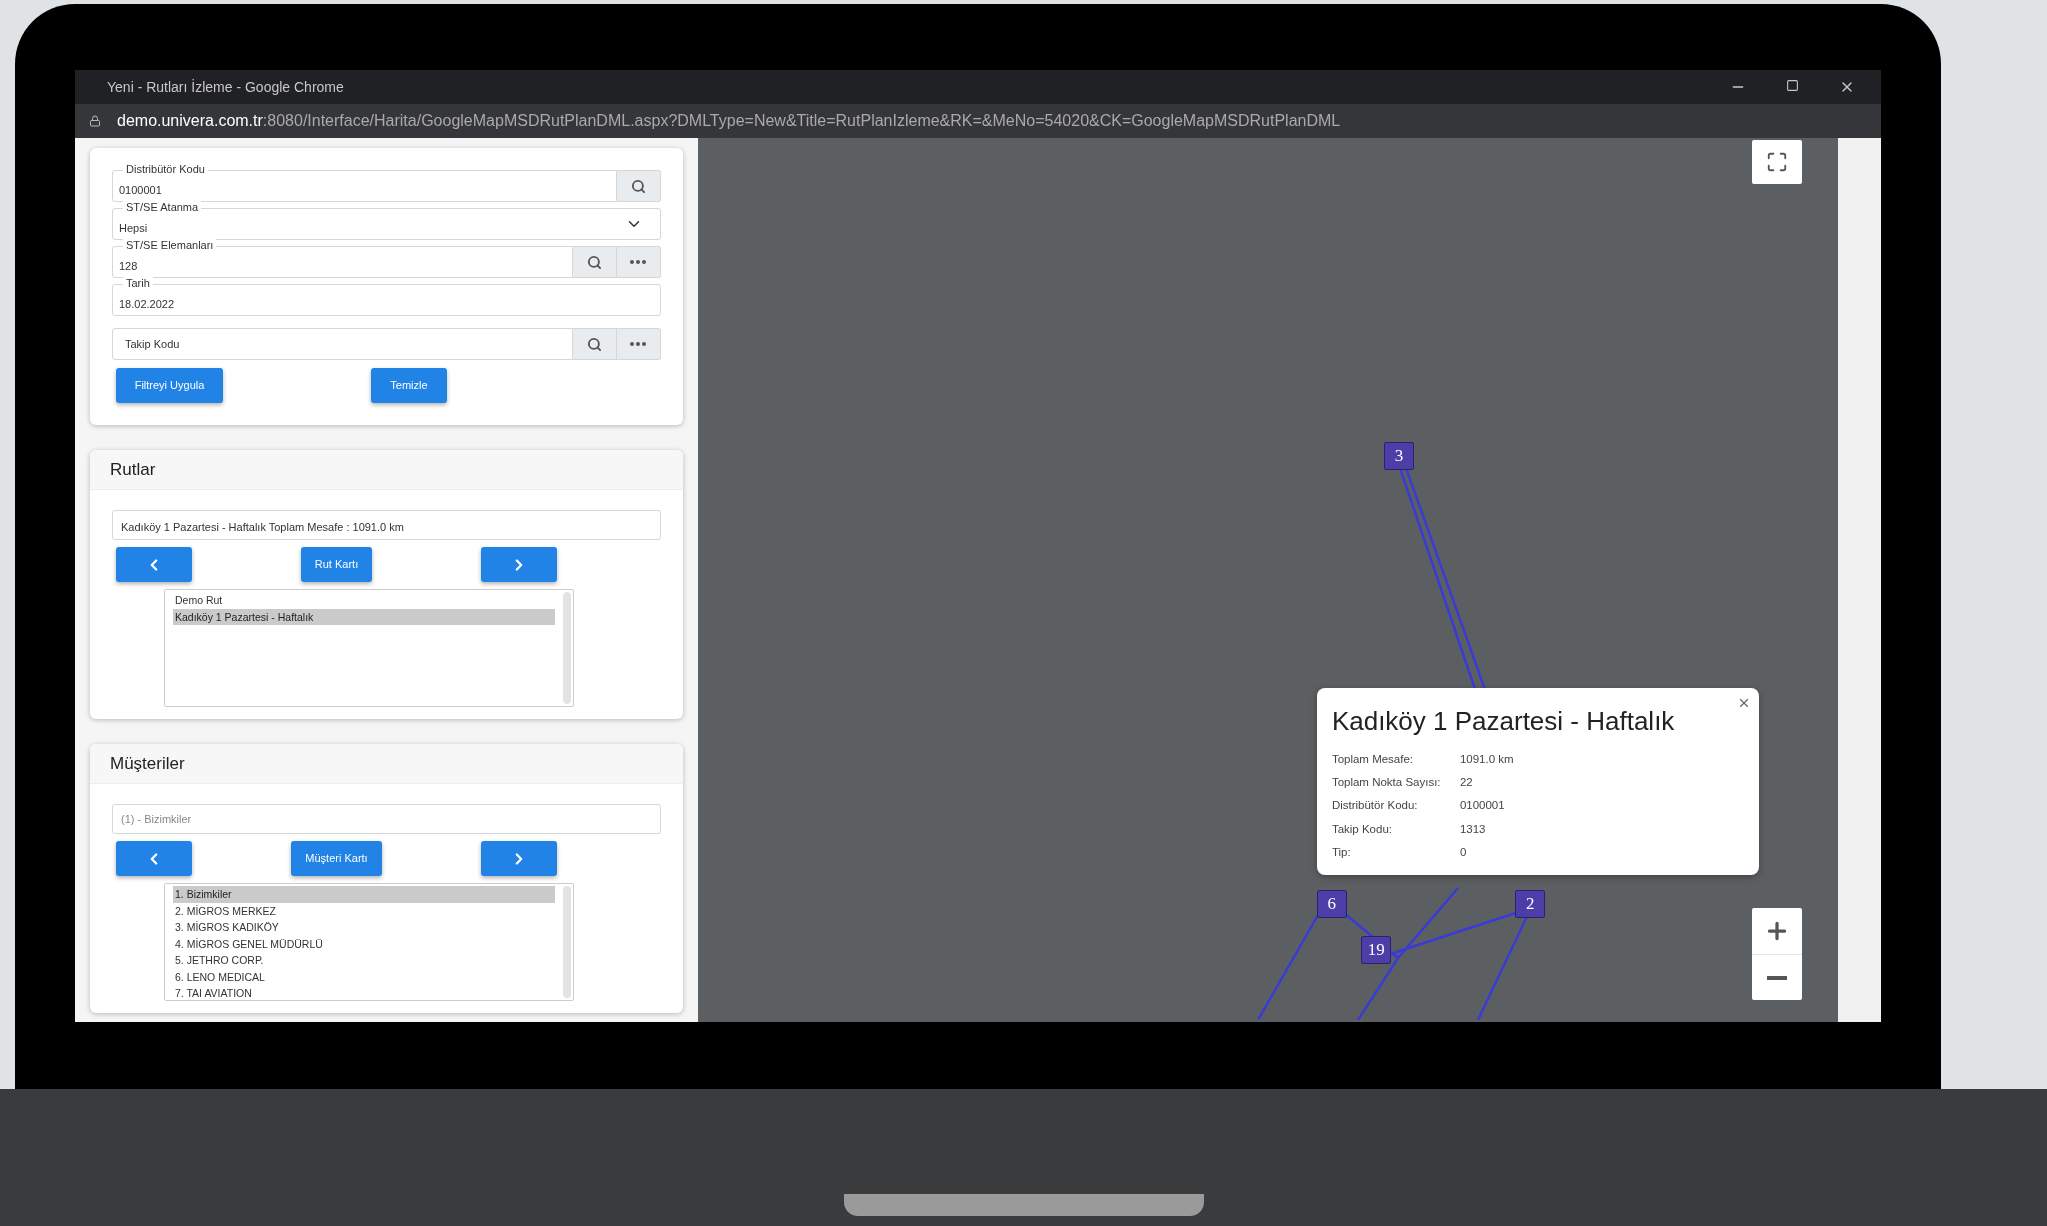 This screenshot has width=2047, height=1226. What do you see at coordinates (1375, 806) in the screenshot?
I see `info-label: Distribütör Kodu:` at bounding box center [1375, 806].